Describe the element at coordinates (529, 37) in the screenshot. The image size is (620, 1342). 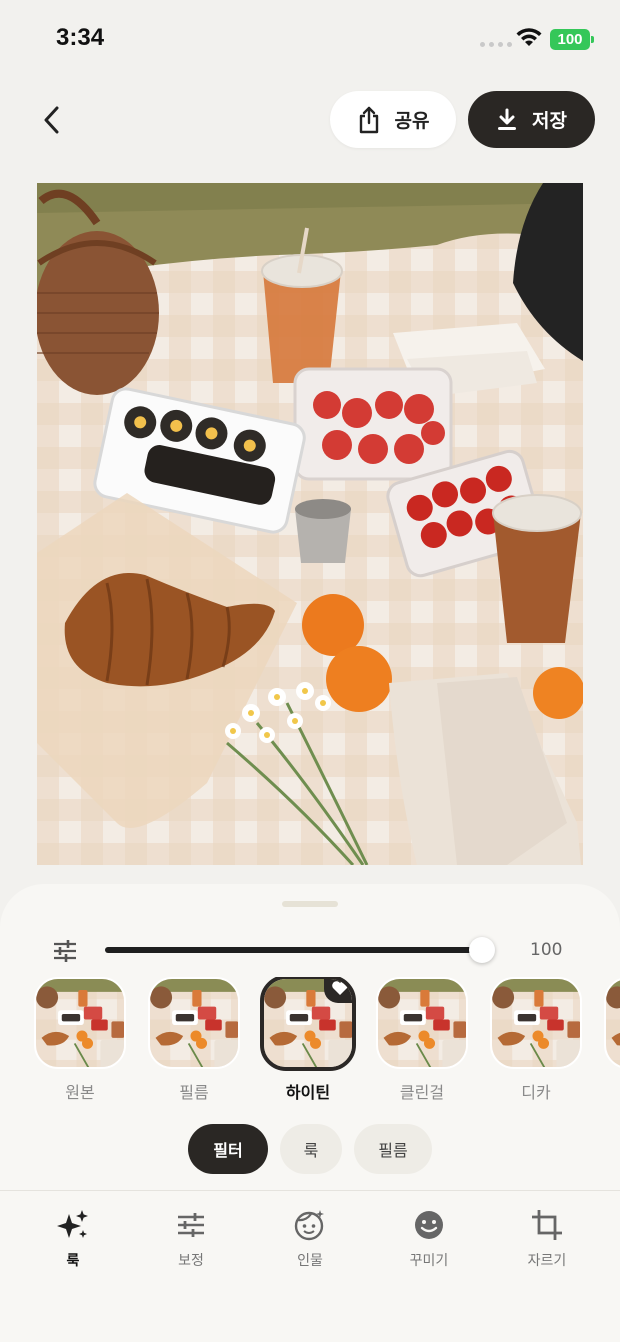
I see `wifi-icon` at that location.